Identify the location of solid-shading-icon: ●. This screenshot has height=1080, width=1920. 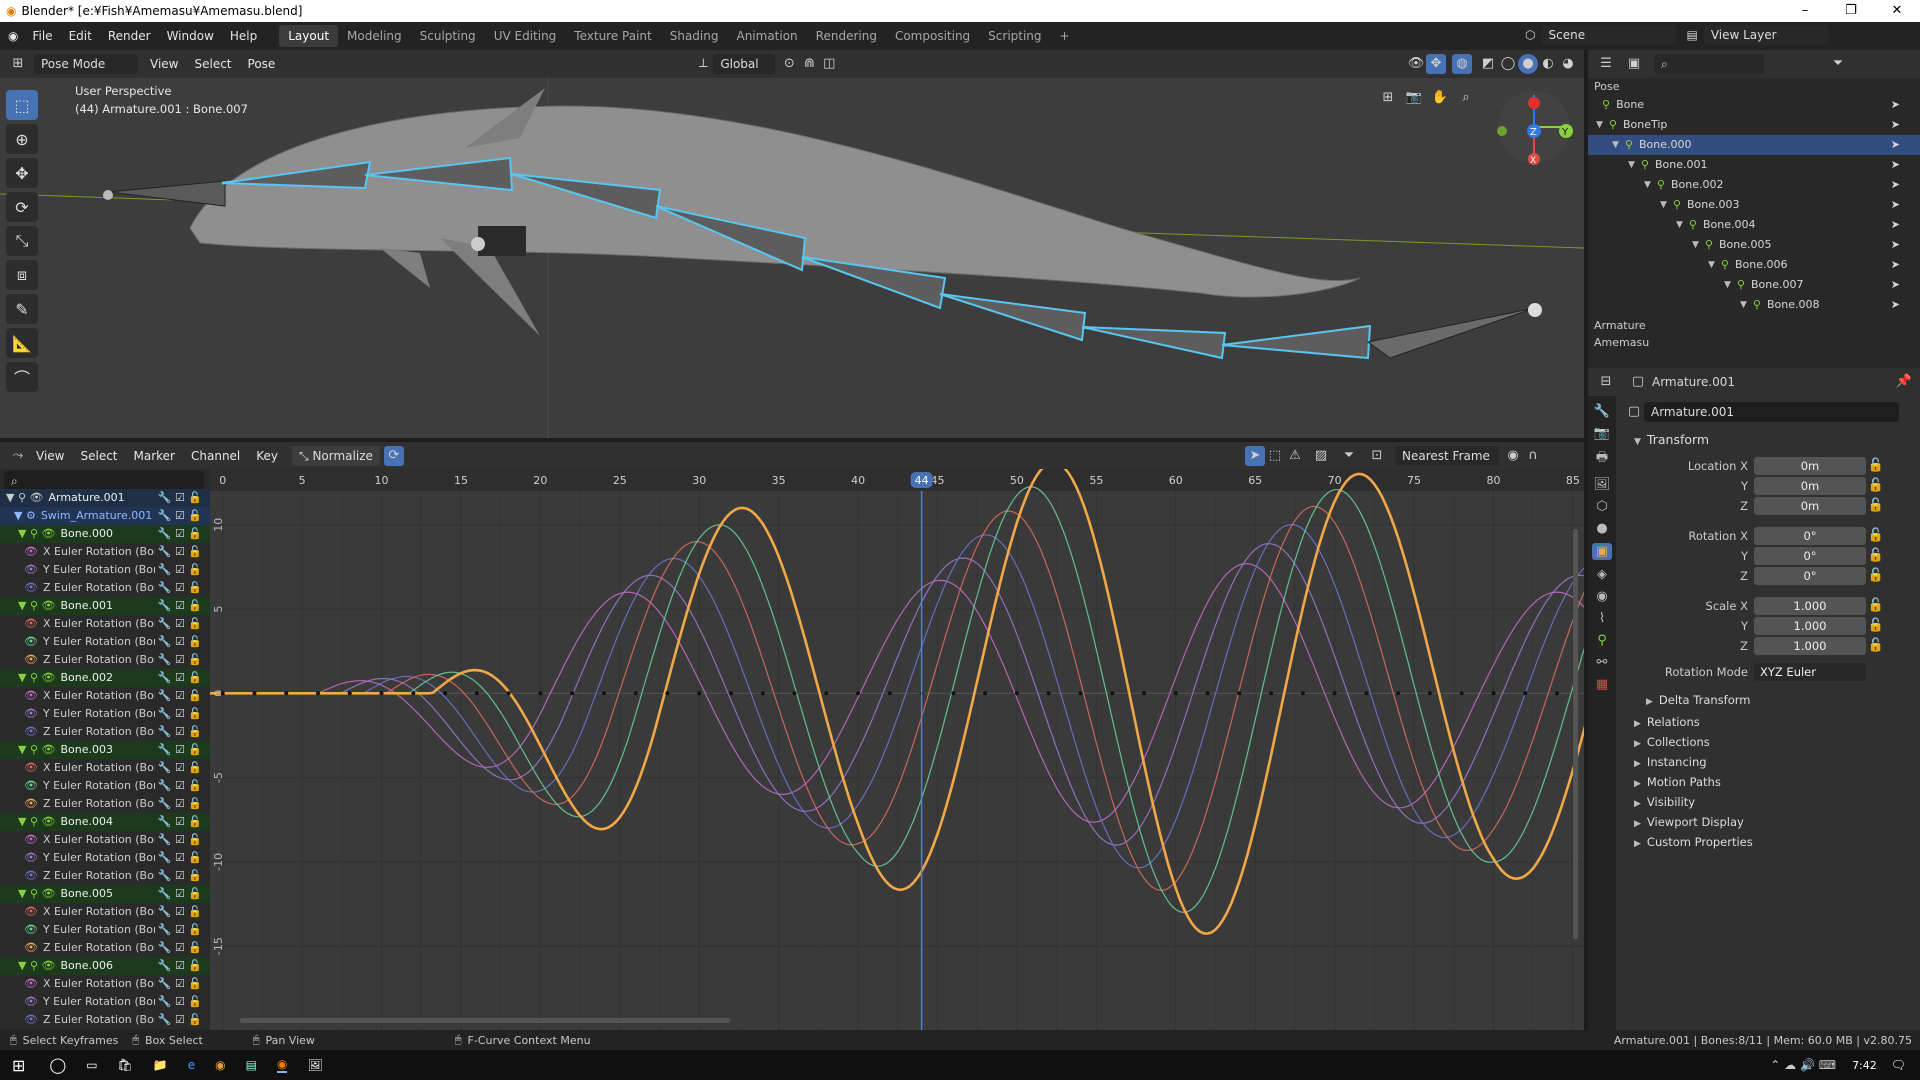
(1528, 64).